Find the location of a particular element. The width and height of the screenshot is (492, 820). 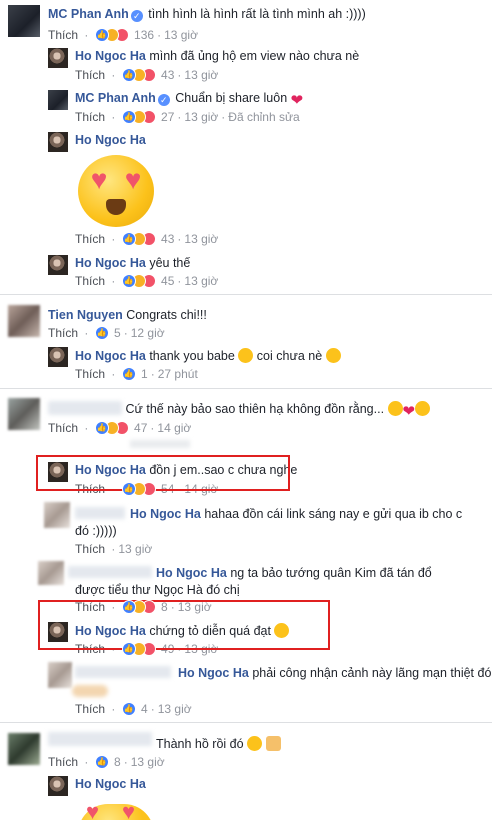

reply-8-line2: được tiểu thư Ngọc Hà đó chị is located at coordinates (157, 590).